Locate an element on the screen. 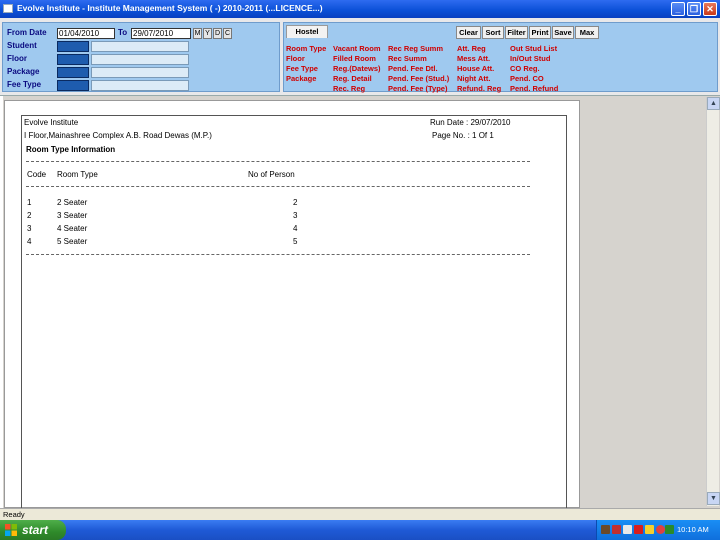  report-link-rec-summ: Rec Summ is located at coordinates (407, 58).